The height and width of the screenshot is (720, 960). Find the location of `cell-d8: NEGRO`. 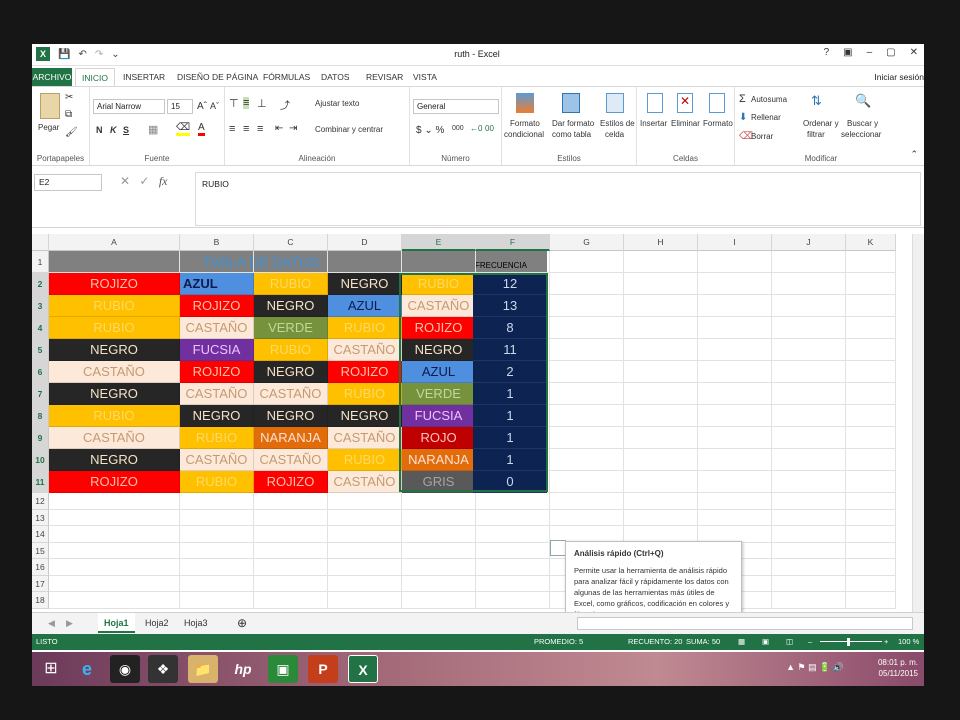

cell-d8: NEGRO is located at coordinates (365, 416).